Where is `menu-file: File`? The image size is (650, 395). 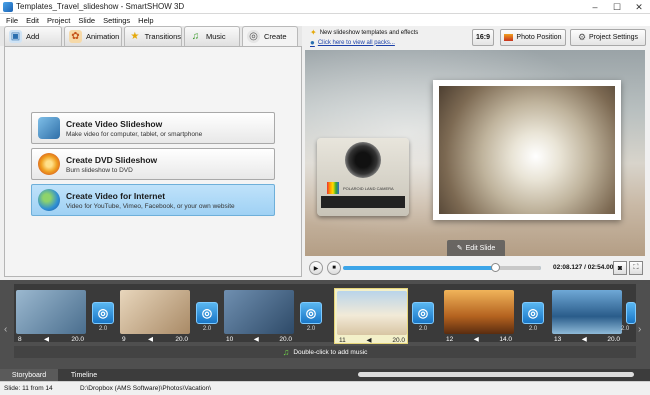 menu-file: File is located at coordinates (12, 20).